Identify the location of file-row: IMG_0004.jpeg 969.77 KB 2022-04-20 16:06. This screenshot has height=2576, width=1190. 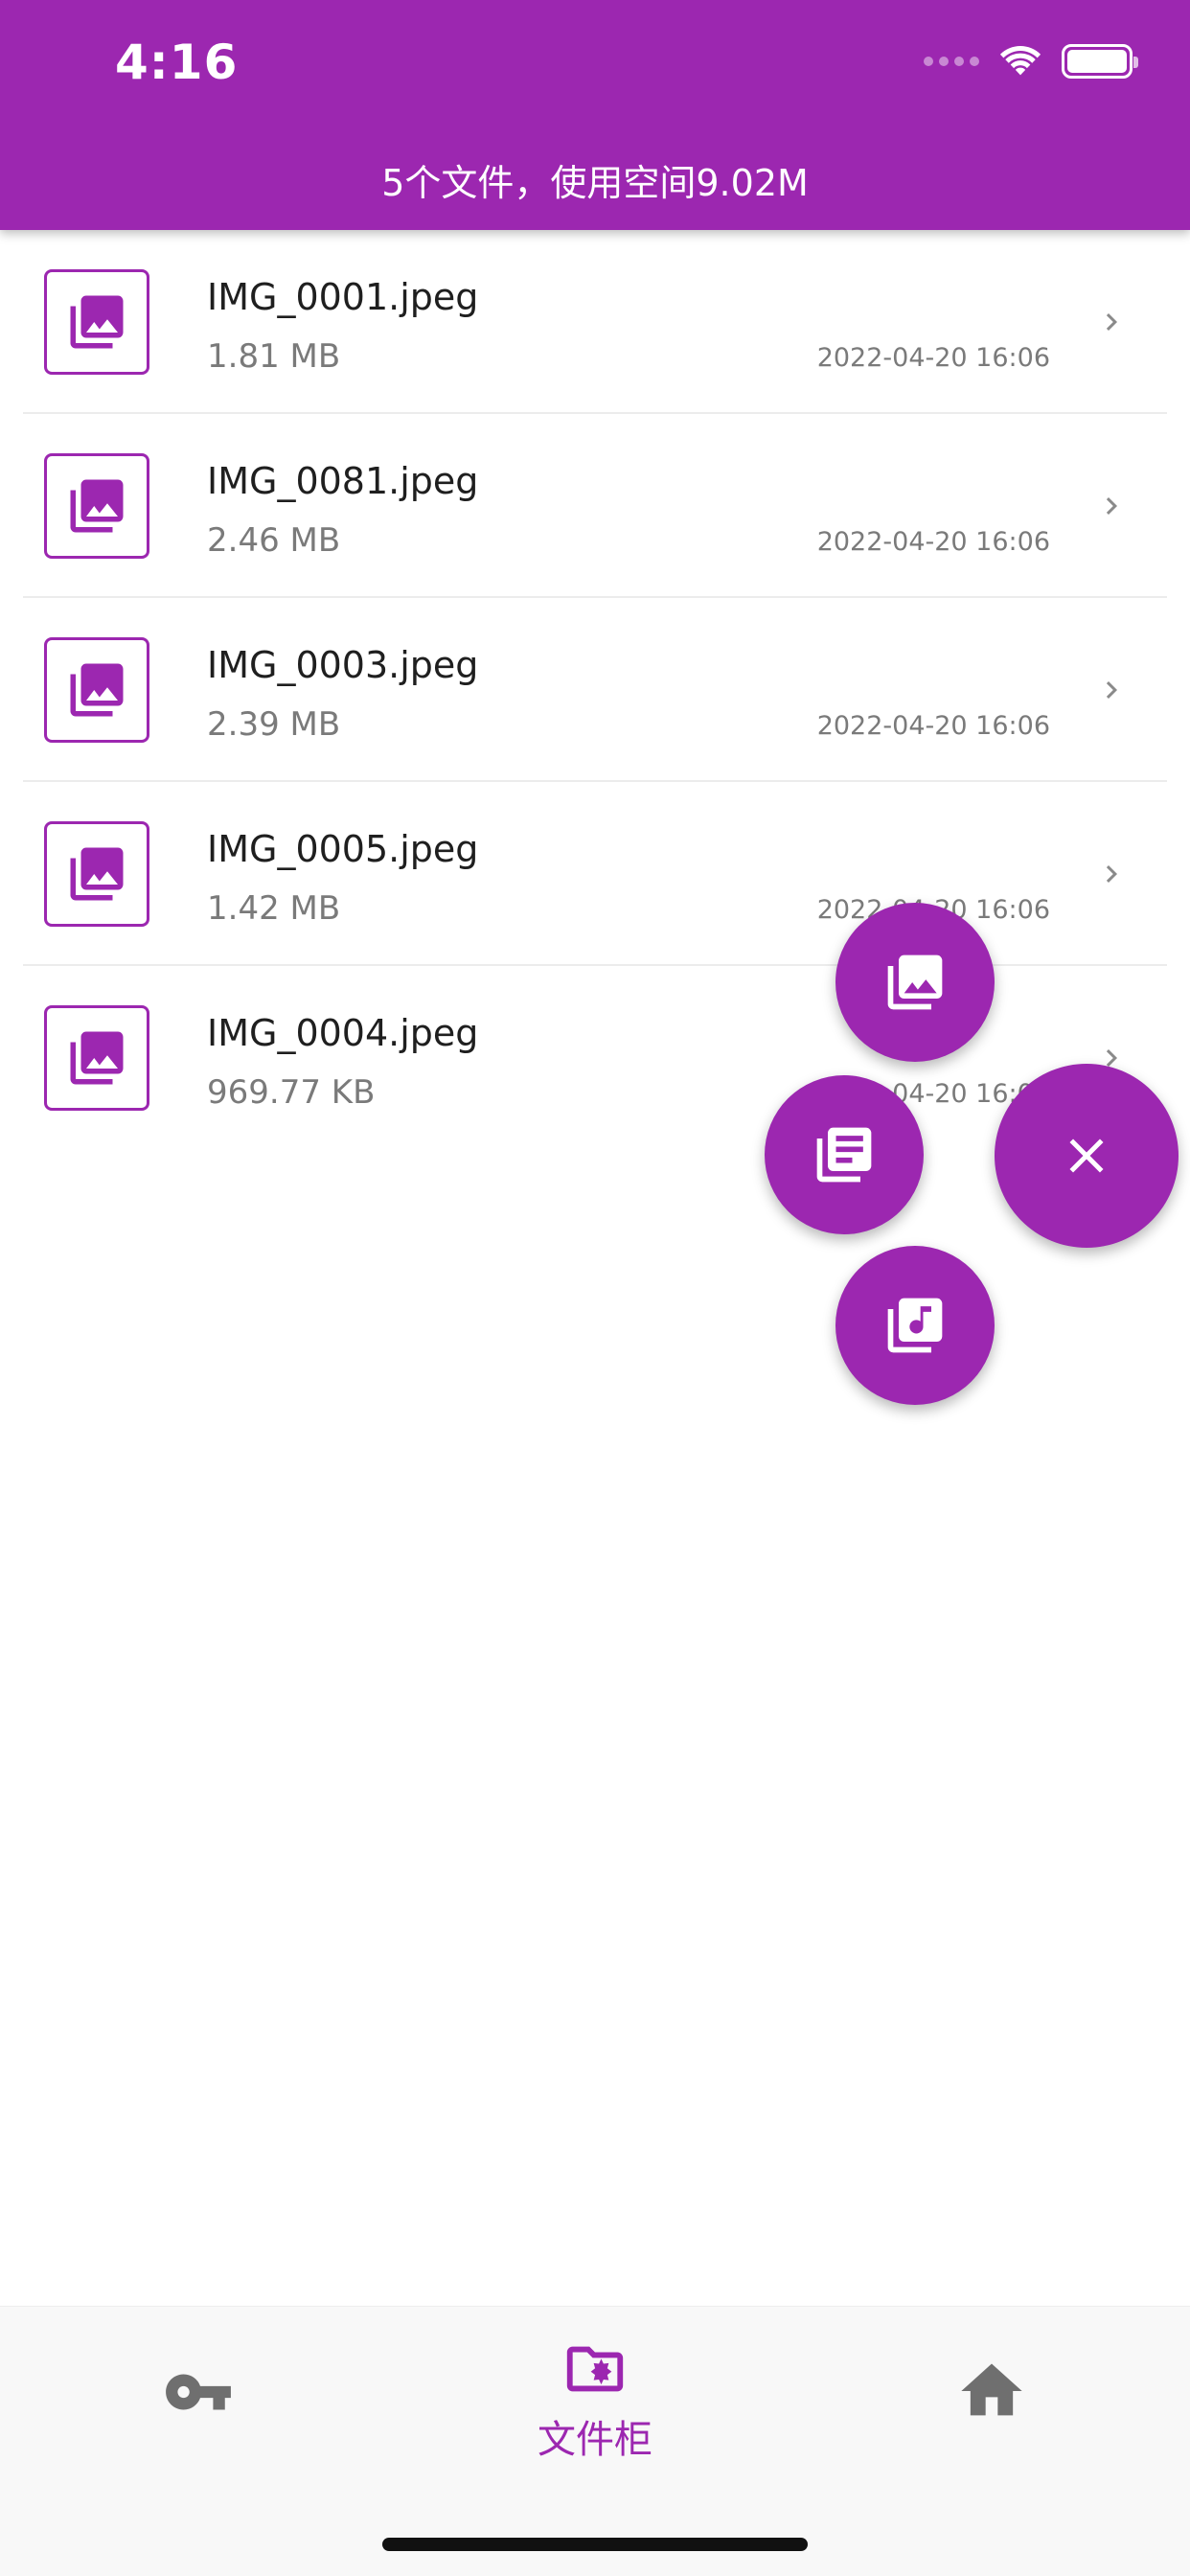
(595, 1058).